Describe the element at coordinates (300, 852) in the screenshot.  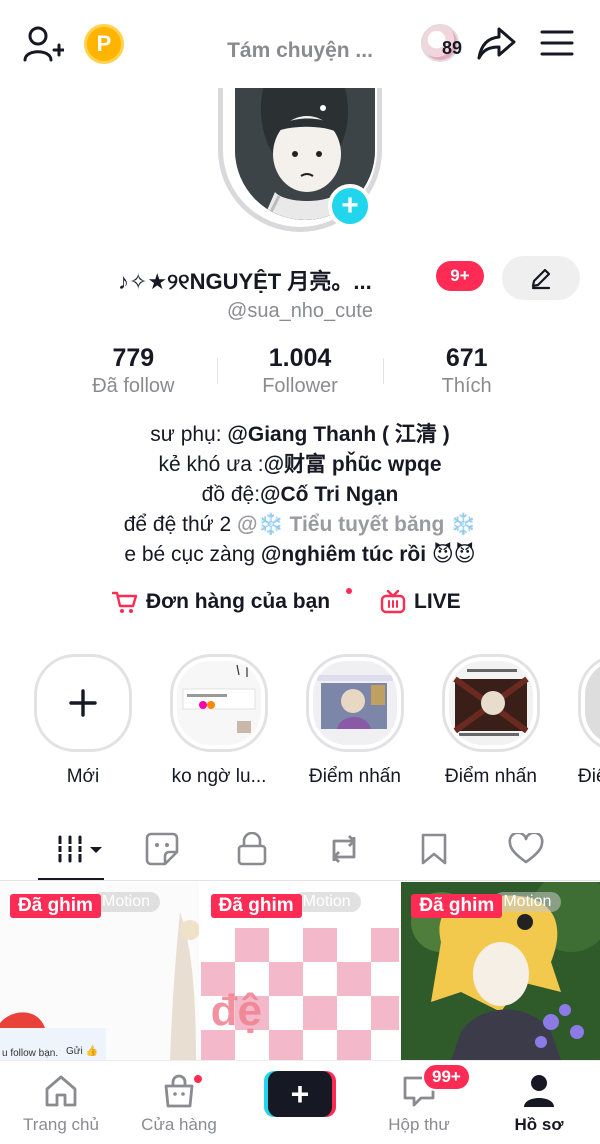
I see `content-tabs` at that location.